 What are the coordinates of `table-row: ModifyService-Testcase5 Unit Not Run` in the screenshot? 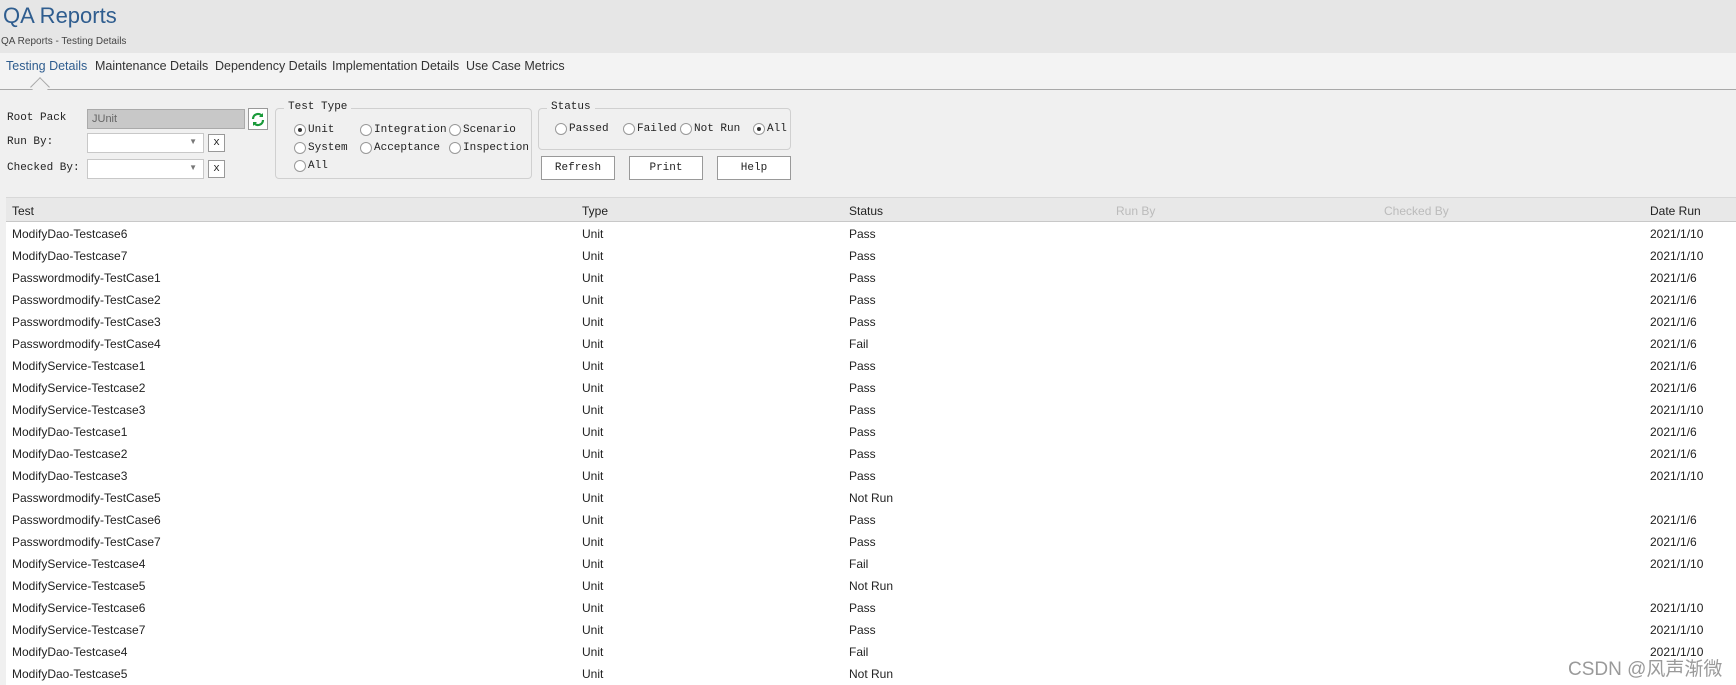 It's located at (871, 586).